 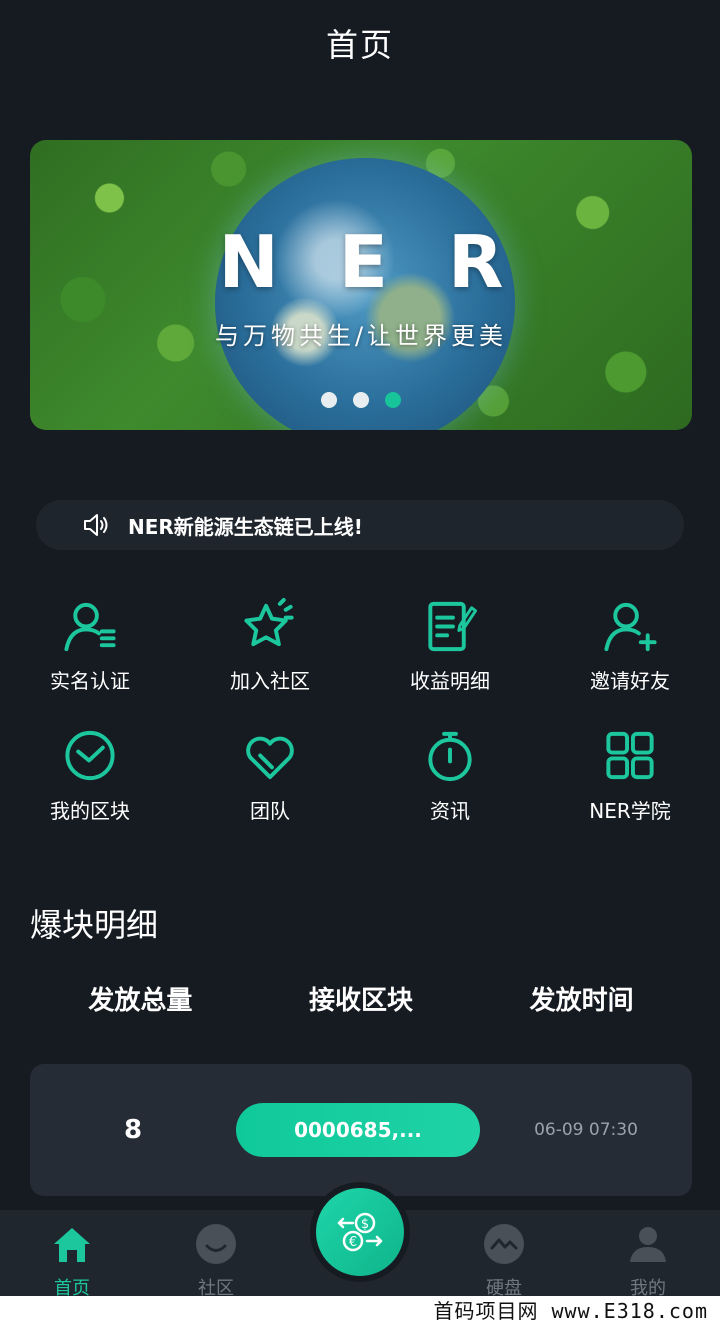 I want to click on currency-exchange-icon: $ €, so click(x=360, y=1232).